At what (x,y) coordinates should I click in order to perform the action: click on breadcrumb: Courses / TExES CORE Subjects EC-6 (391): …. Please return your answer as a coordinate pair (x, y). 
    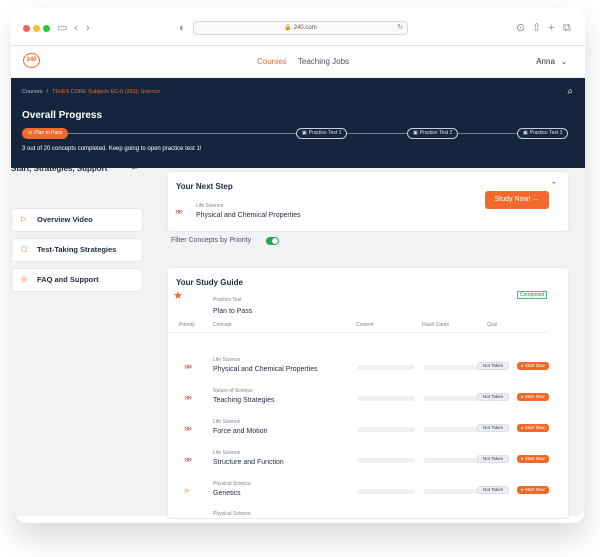
    Looking at the image, I should click on (91, 92).